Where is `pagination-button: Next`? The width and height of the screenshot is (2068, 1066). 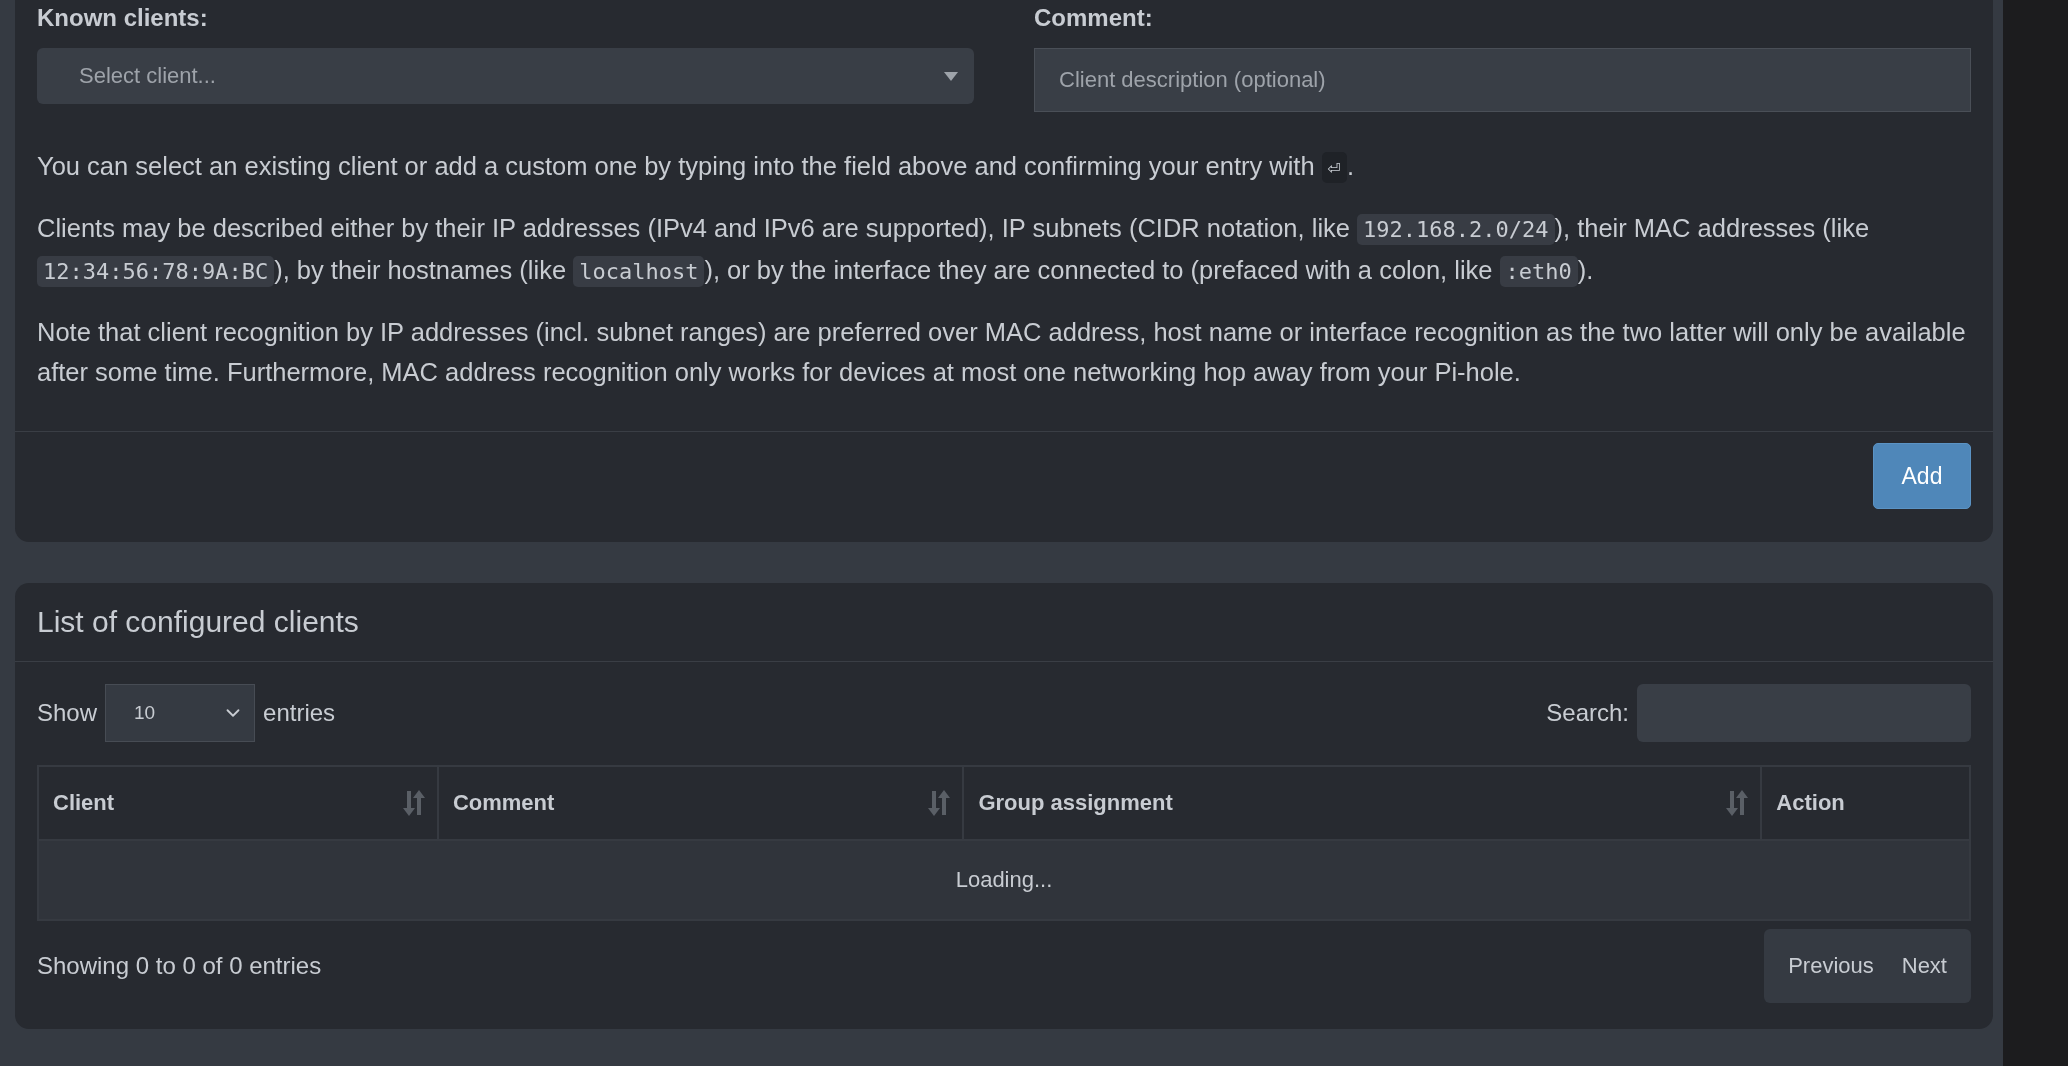 pagination-button: Next is located at coordinates (1924, 966).